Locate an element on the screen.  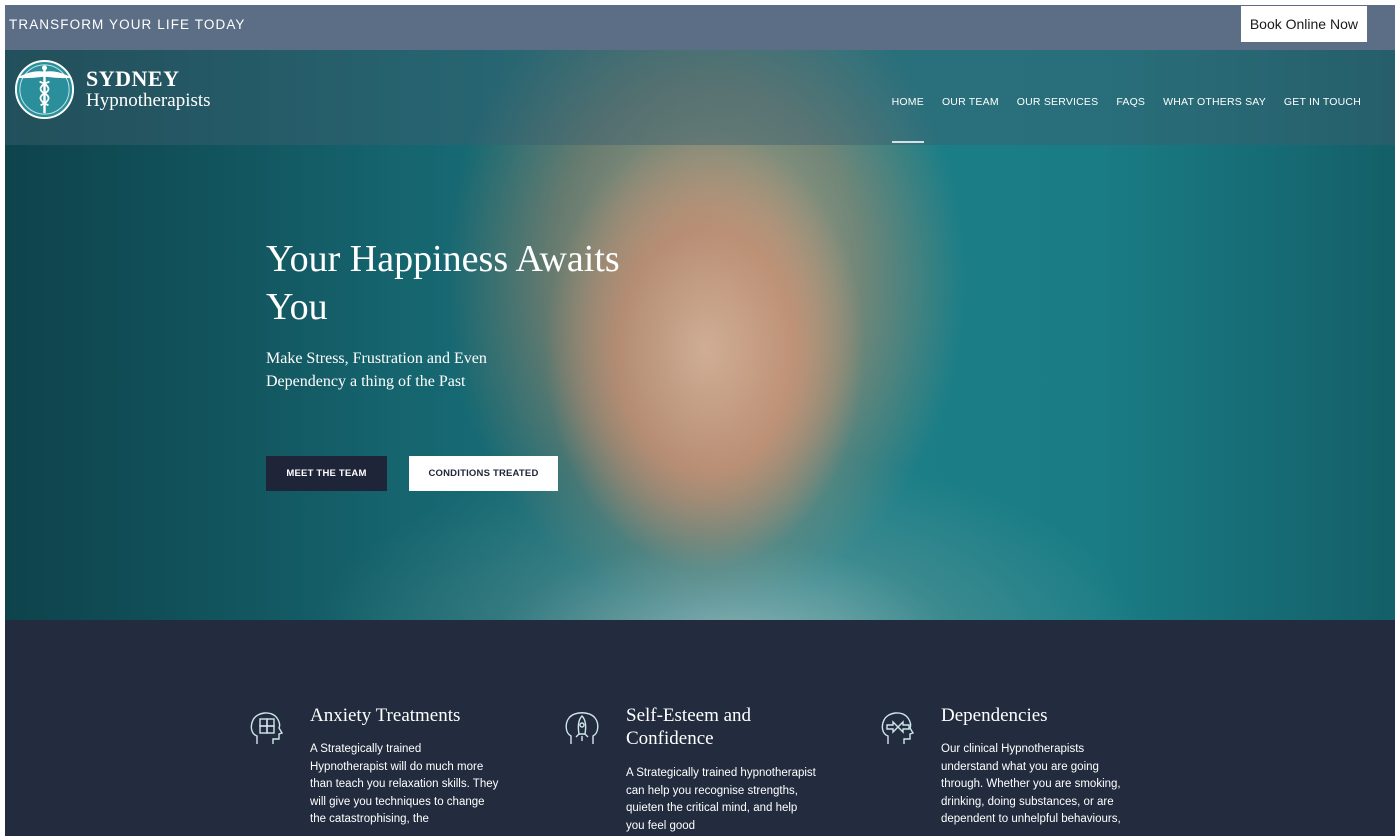
conditions-treated-button: CONDITIONS TREATED is located at coordinates (483, 473).